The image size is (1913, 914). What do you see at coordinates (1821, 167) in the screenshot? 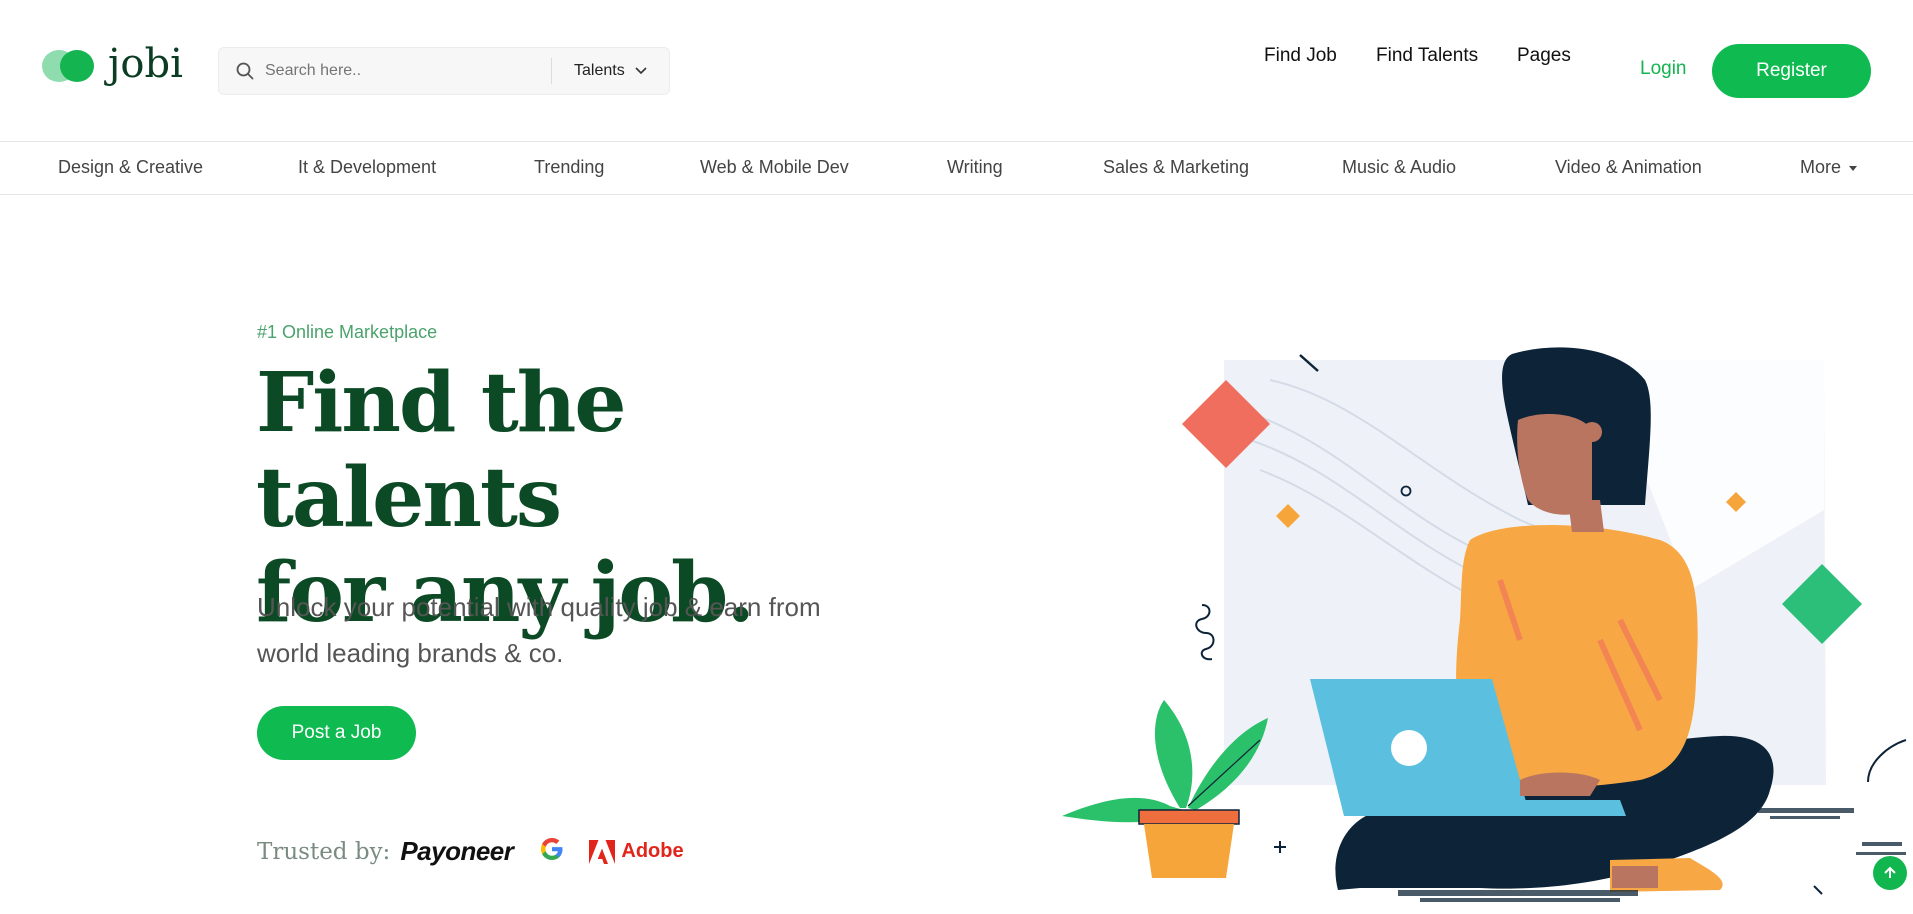
I see `category-more-label: More` at bounding box center [1821, 167].